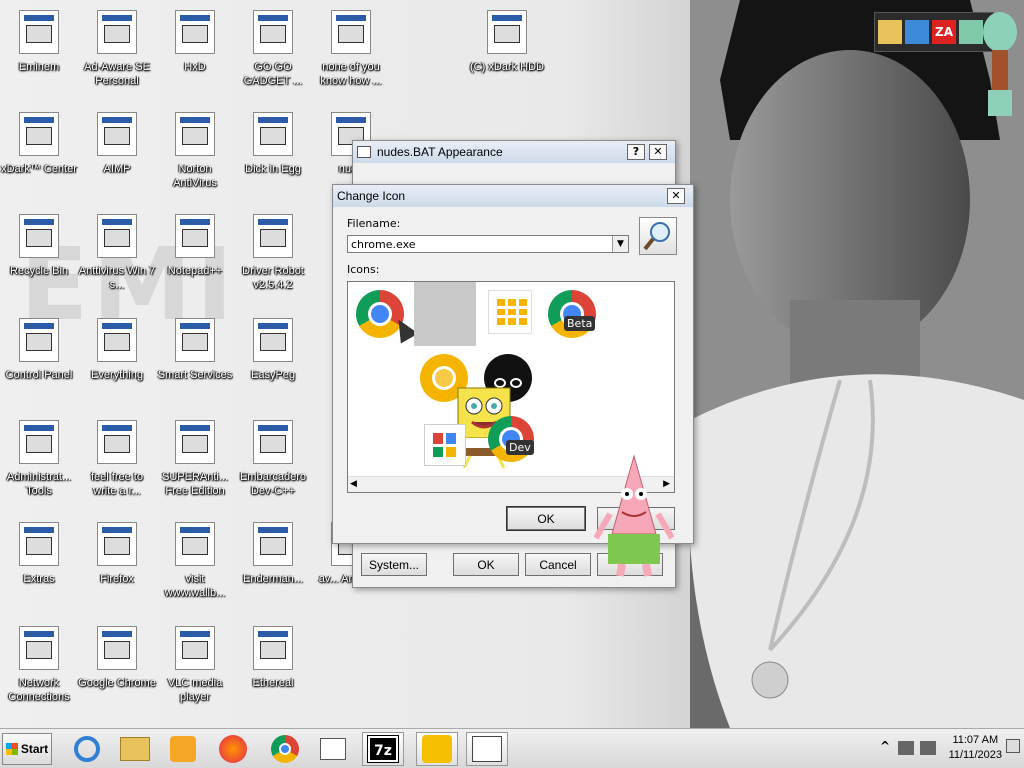 The height and width of the screenshot is (768, 1024). What do you see at coordinates (87, 749) in the screenshot?
I see `internet-explorer-icon` at bounding box center [87, 749].